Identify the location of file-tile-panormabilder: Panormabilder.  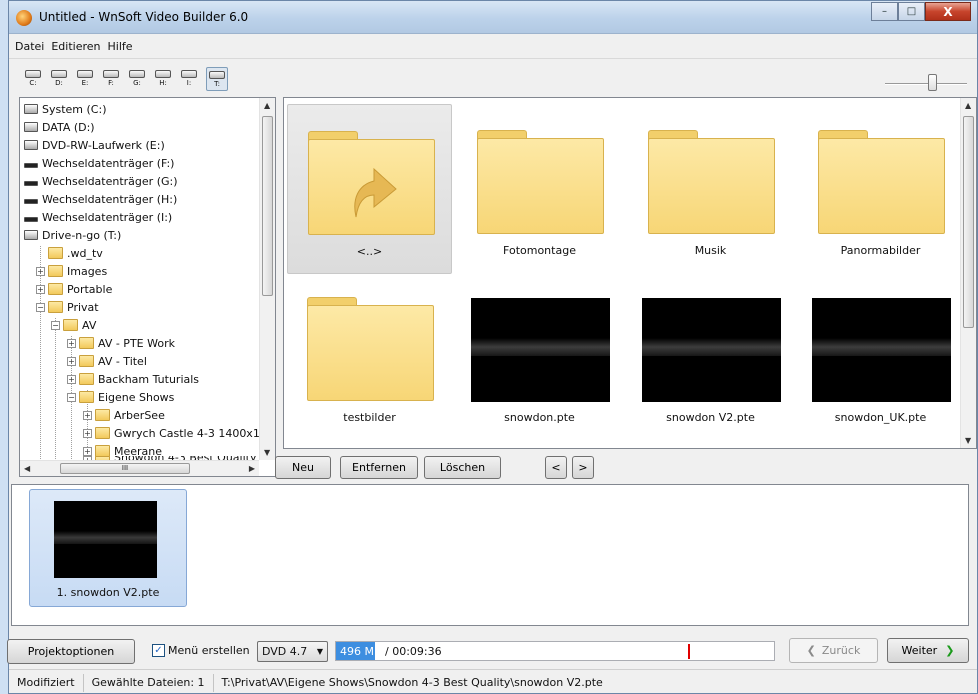
(880, 189).